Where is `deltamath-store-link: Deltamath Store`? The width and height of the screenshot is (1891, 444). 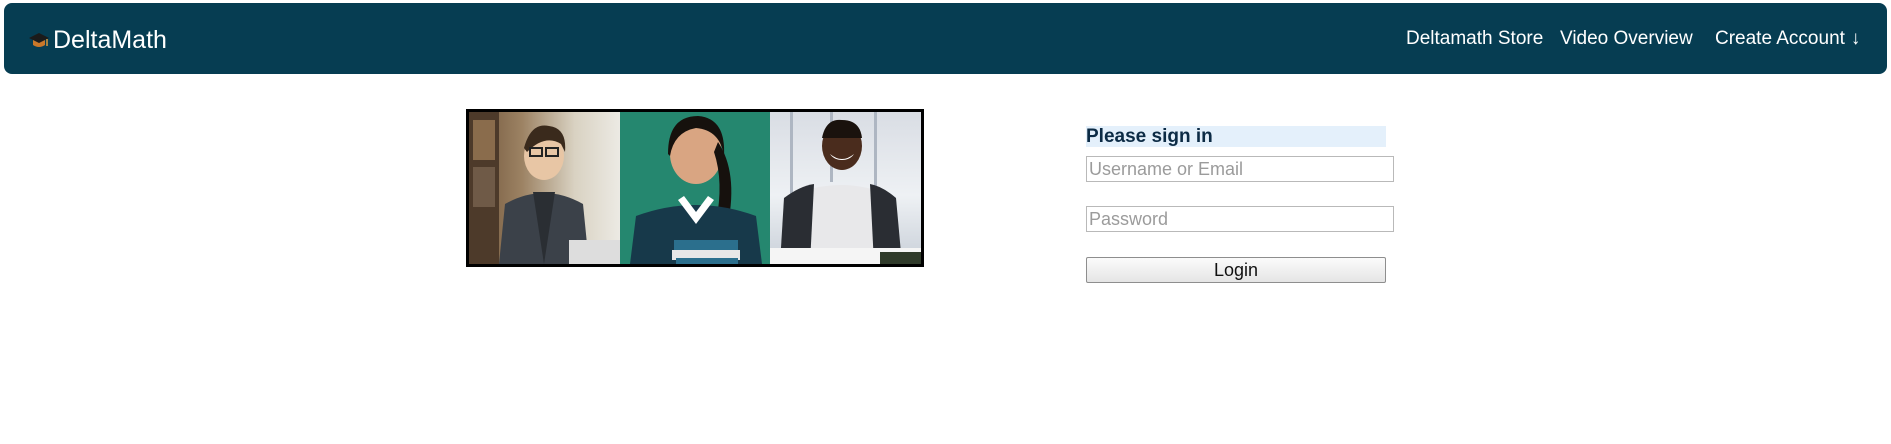
deltamath-store-link: Deltamath Store is located at coordinates (1474, 39).